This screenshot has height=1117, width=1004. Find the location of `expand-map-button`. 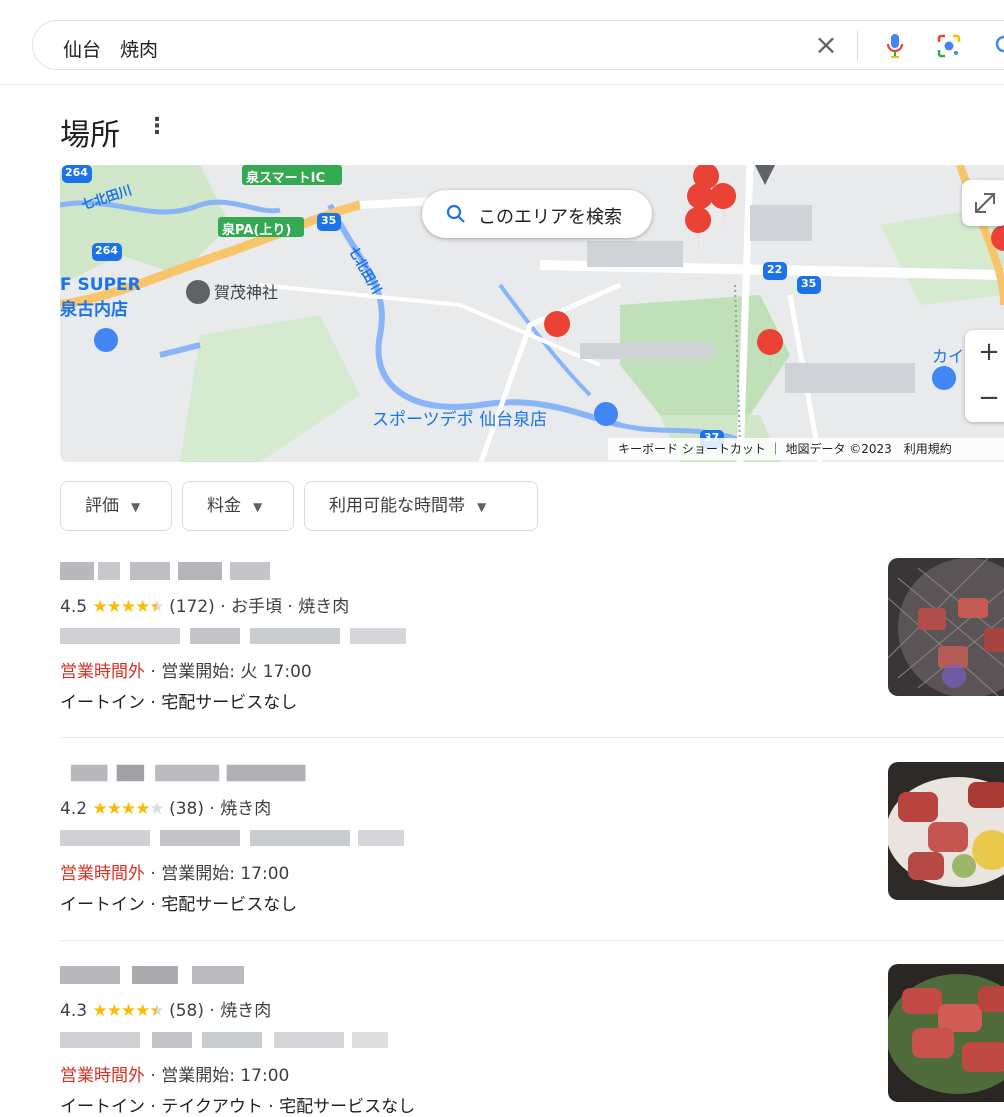

expand-map-button is located at coordinates (983, 203).